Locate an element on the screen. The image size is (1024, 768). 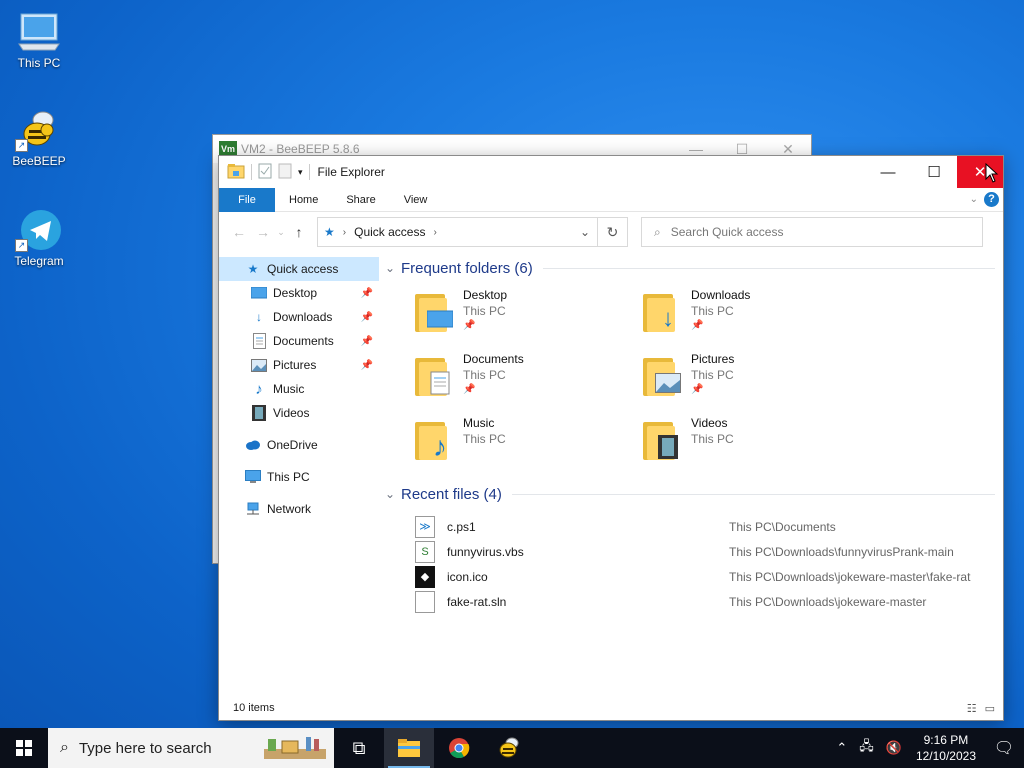
recent-locations-chevron-icon: ⌄ is located at coordinates (281, 232).